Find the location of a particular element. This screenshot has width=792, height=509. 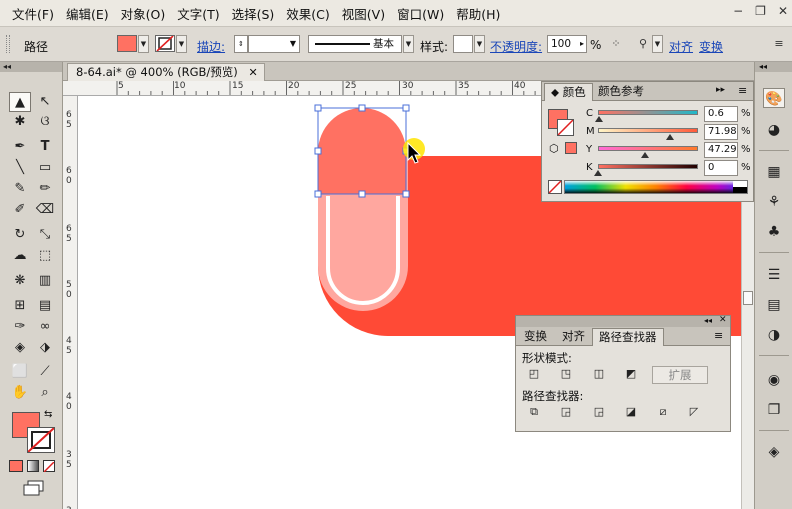

control-bar-menu-icon: ≡ is located at coordinates (779, 44).